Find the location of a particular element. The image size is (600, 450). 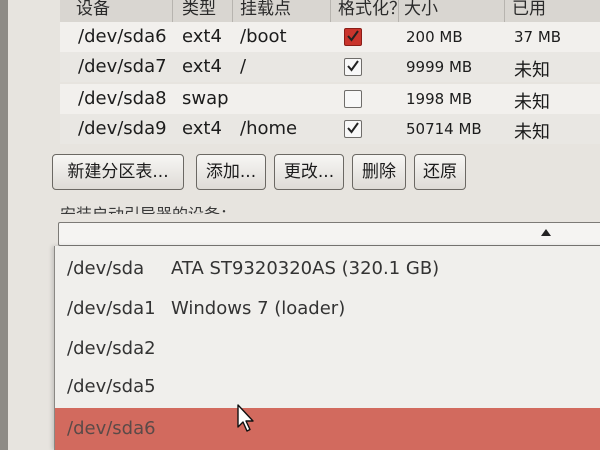

option-description: ATA ST9320320AS (320.1 GB) is located at coordinates (305, 268).